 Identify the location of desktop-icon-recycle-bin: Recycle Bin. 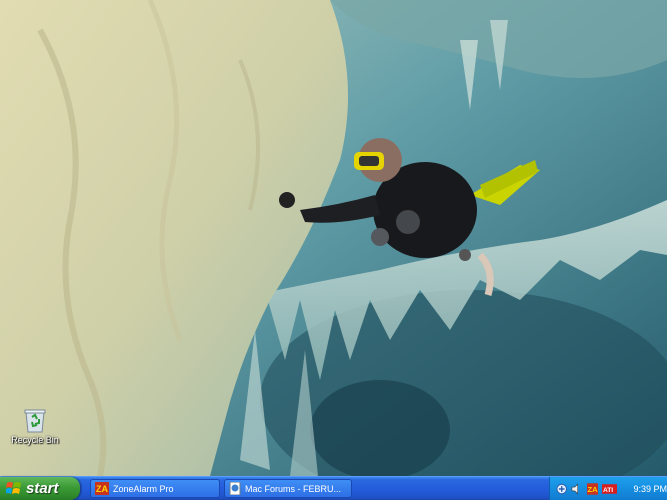
(35, 425).